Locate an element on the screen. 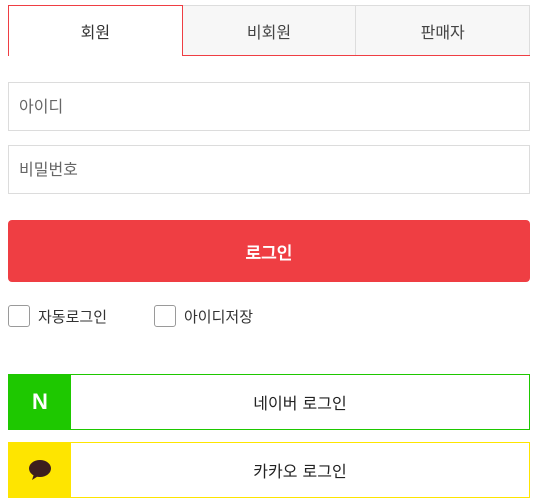  tab-non-member: 비회원 is located at coordinates (269, 30).